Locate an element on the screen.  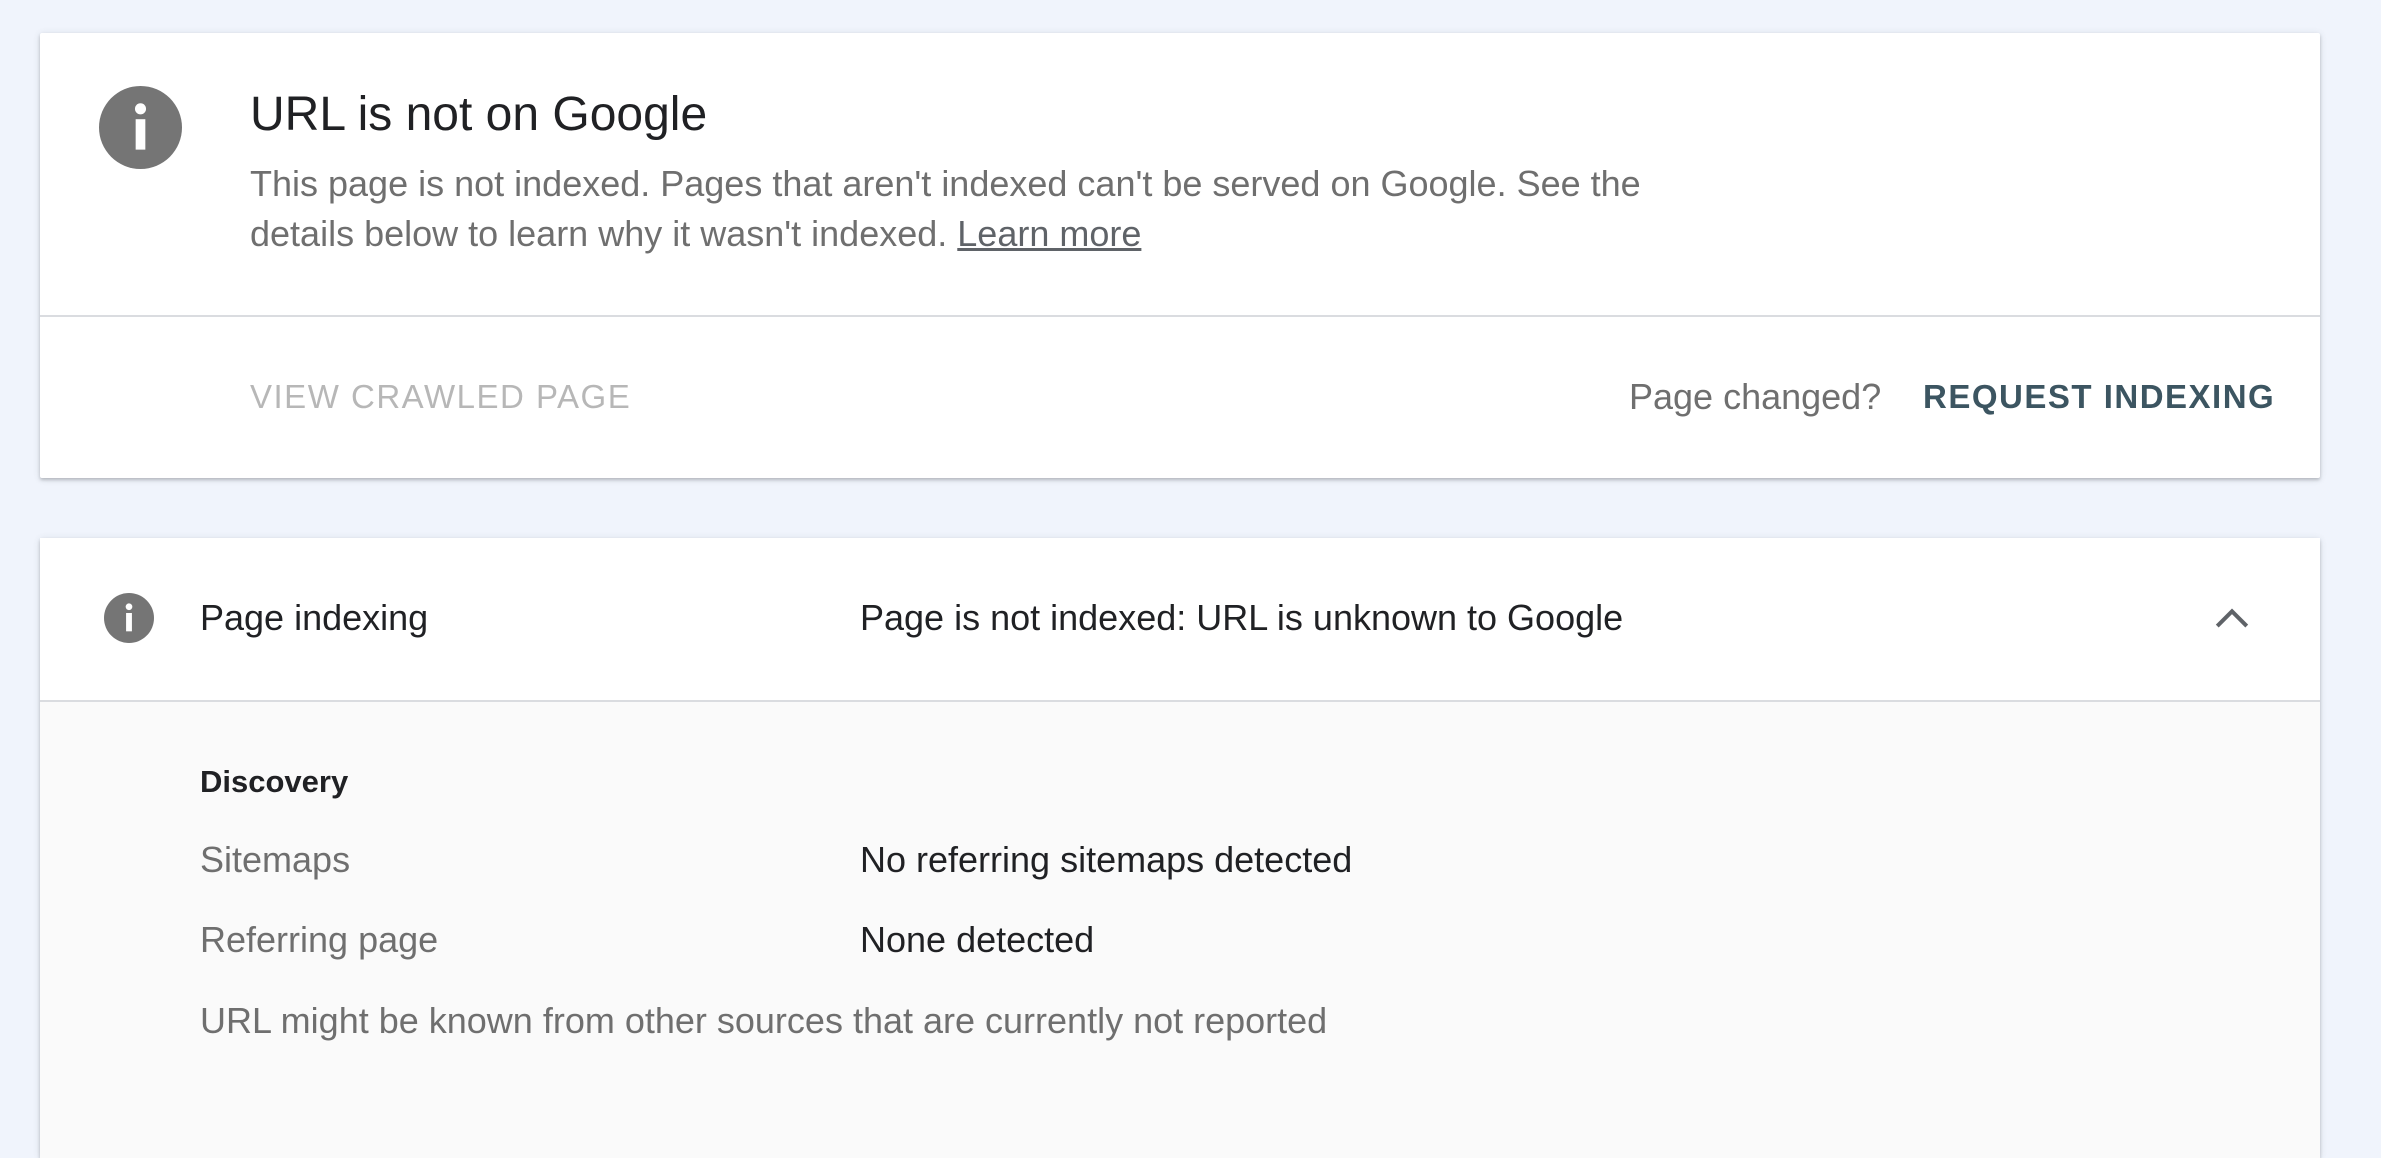
chevron-up-icon is located at coordinates (2232, 618).